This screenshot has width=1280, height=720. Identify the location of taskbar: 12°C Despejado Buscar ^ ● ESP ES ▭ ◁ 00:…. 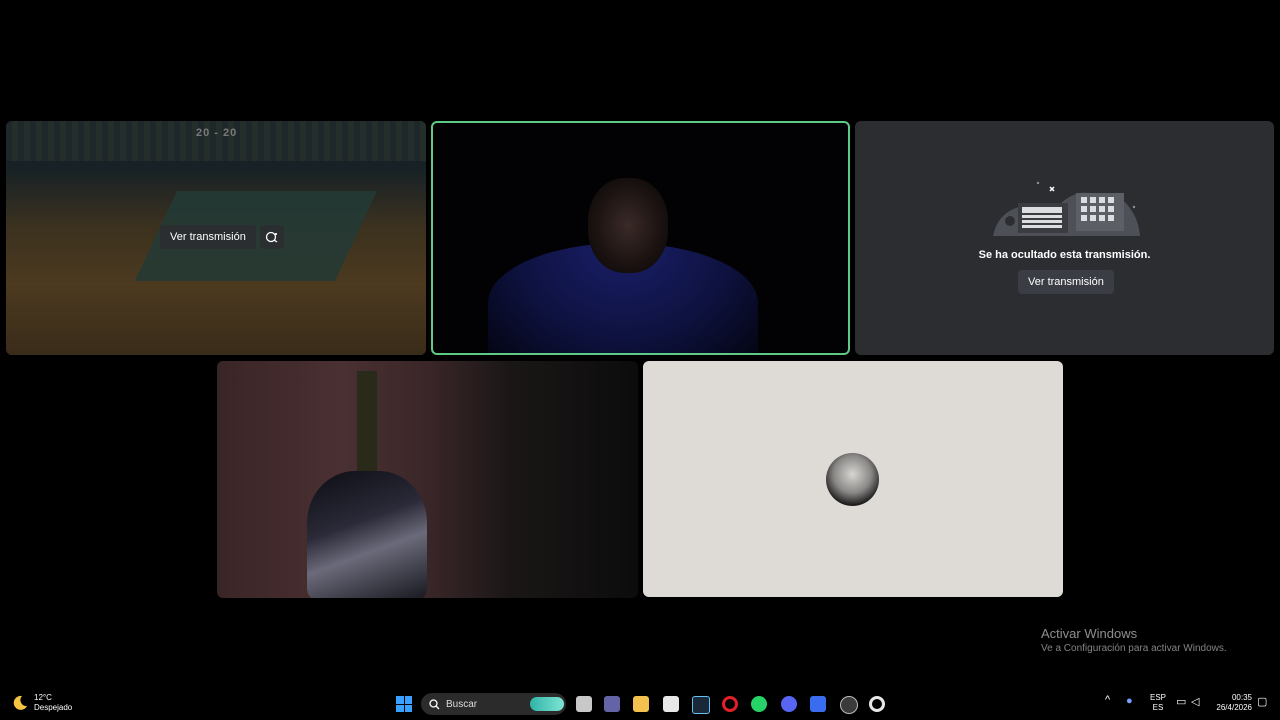
(640, 704).